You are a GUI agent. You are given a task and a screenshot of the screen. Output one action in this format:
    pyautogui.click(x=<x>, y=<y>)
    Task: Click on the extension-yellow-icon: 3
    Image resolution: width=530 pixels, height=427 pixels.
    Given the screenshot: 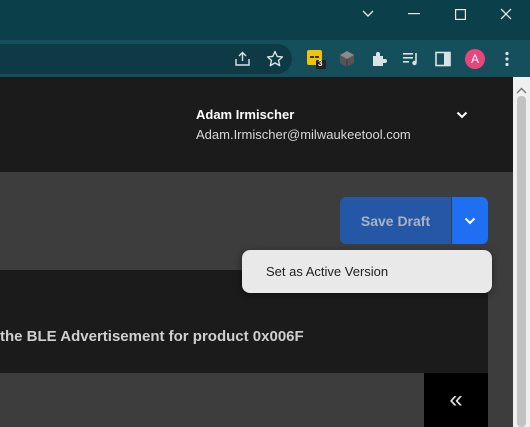 What is the action you would take?
    pyautogui.click(x=316, y=59)
    